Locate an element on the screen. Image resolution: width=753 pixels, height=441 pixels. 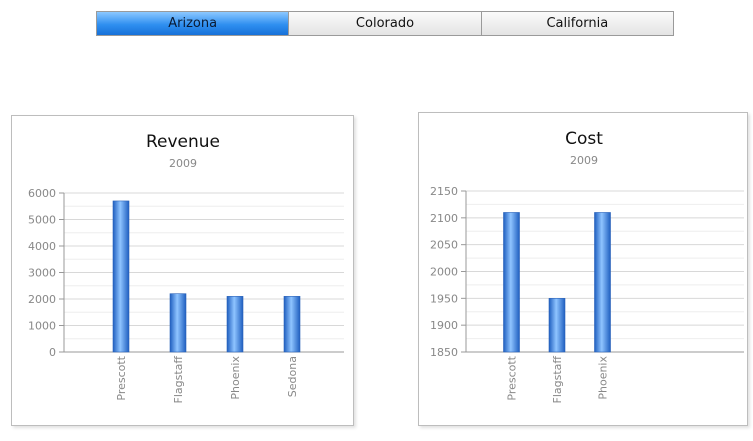
chart-title: Revenue is located at coordinates (183, 142).